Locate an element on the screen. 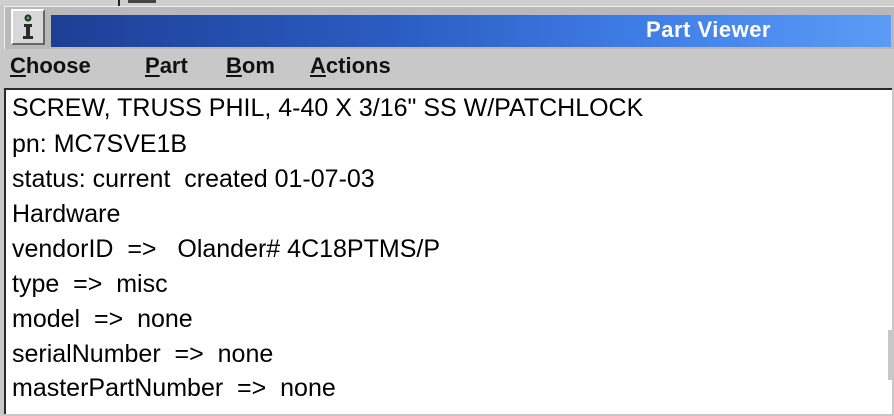 The height and width of the screenshot is (416, 894). menu-choose-mnemonic: C is located at coordinates (18, 65).